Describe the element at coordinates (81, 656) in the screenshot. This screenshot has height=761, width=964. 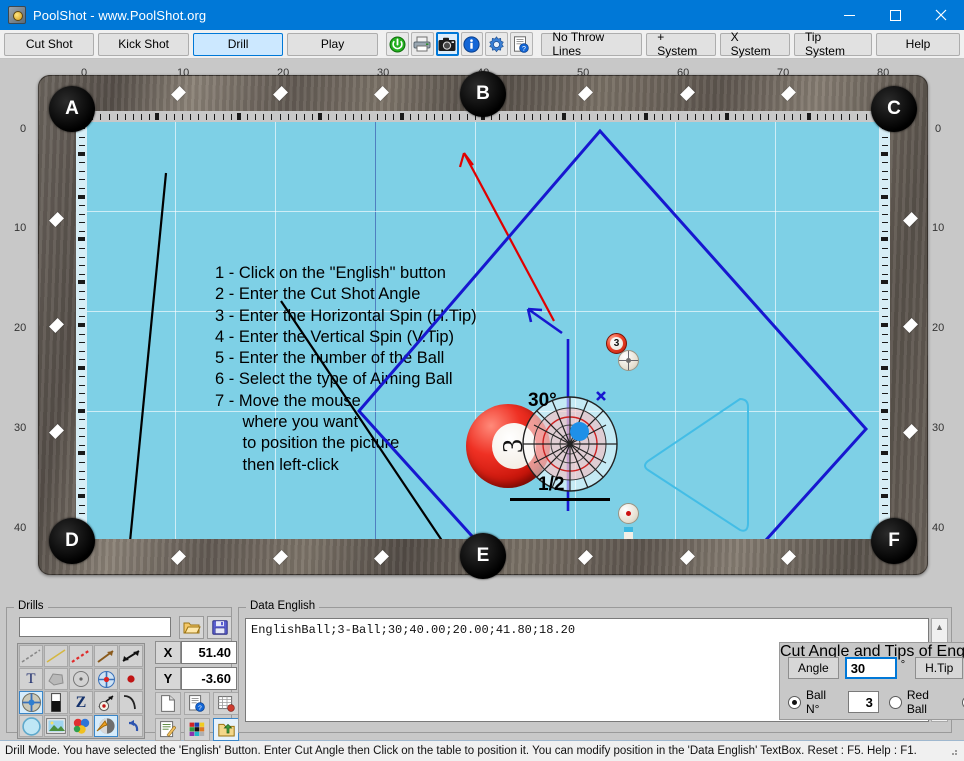
I see `dashed-red-line-tool` at that location.